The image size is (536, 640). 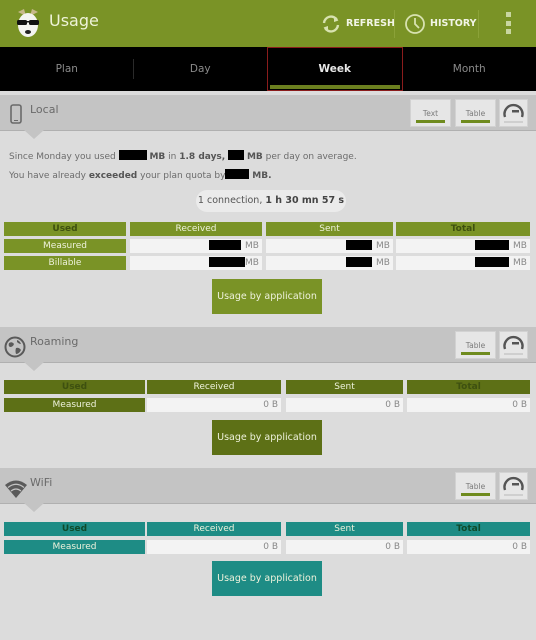 What do you see at coordinates (268, 23) in the screenshot?
I see `action-bar: Usage REFRESH HISTORY` at bounding box center [268, 23].